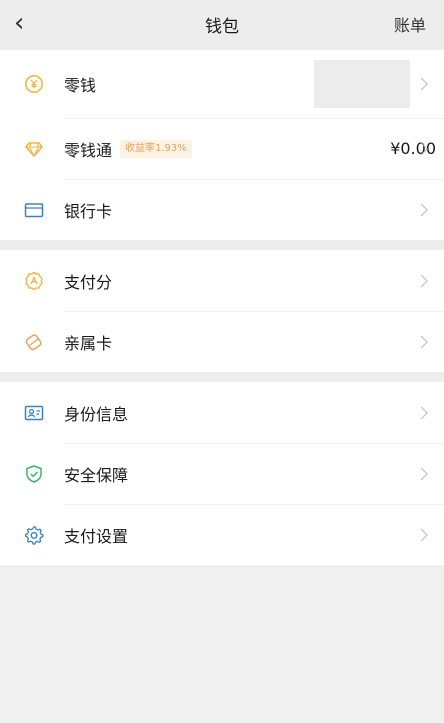 The width and height of the screenshot is (444, 723). What do you see at coordinates (222, 341) in the screenshot?
I see `row-family-card: 亲属卡` at bounding box center [222, 341].